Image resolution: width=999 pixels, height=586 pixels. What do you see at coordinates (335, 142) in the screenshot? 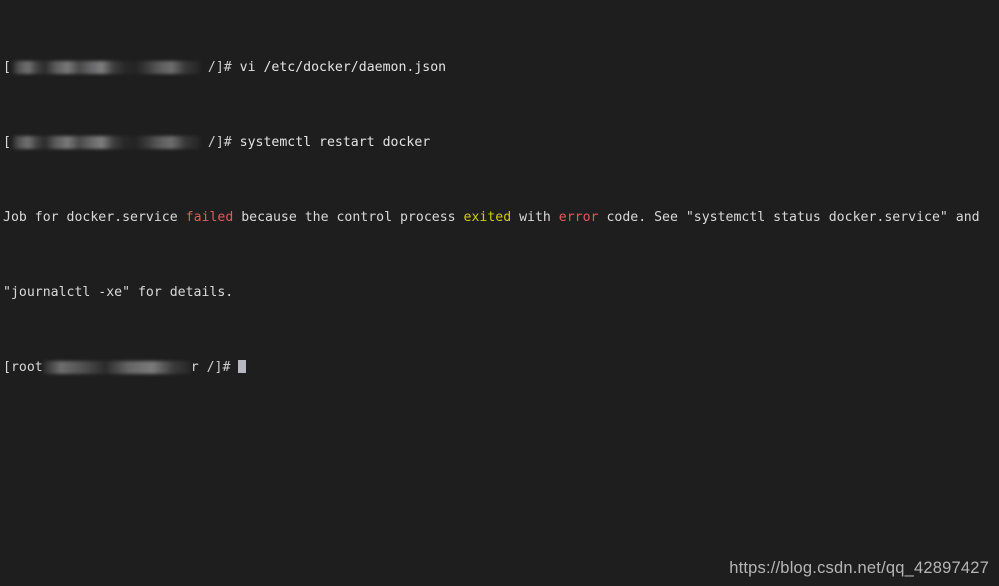
I see `command-text: systemctl restart docker` at bounding box center [335, 142].